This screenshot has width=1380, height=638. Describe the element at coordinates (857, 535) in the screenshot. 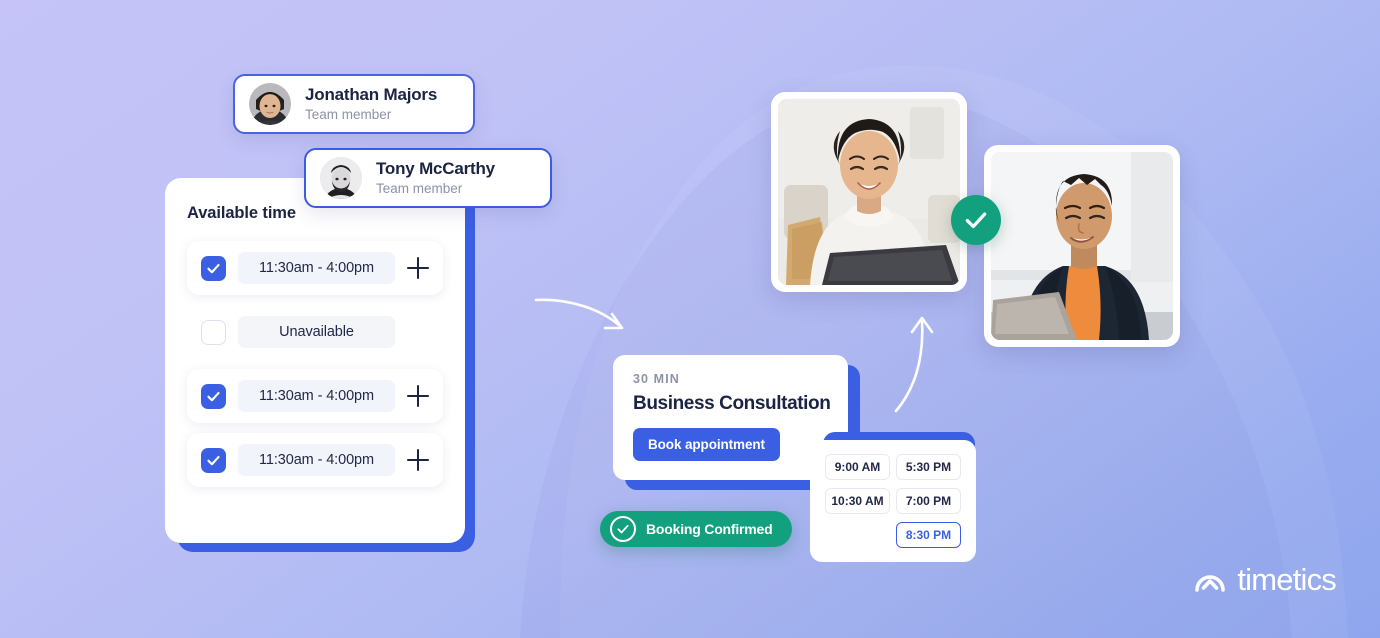

I see `time-slot-empty` at that location.